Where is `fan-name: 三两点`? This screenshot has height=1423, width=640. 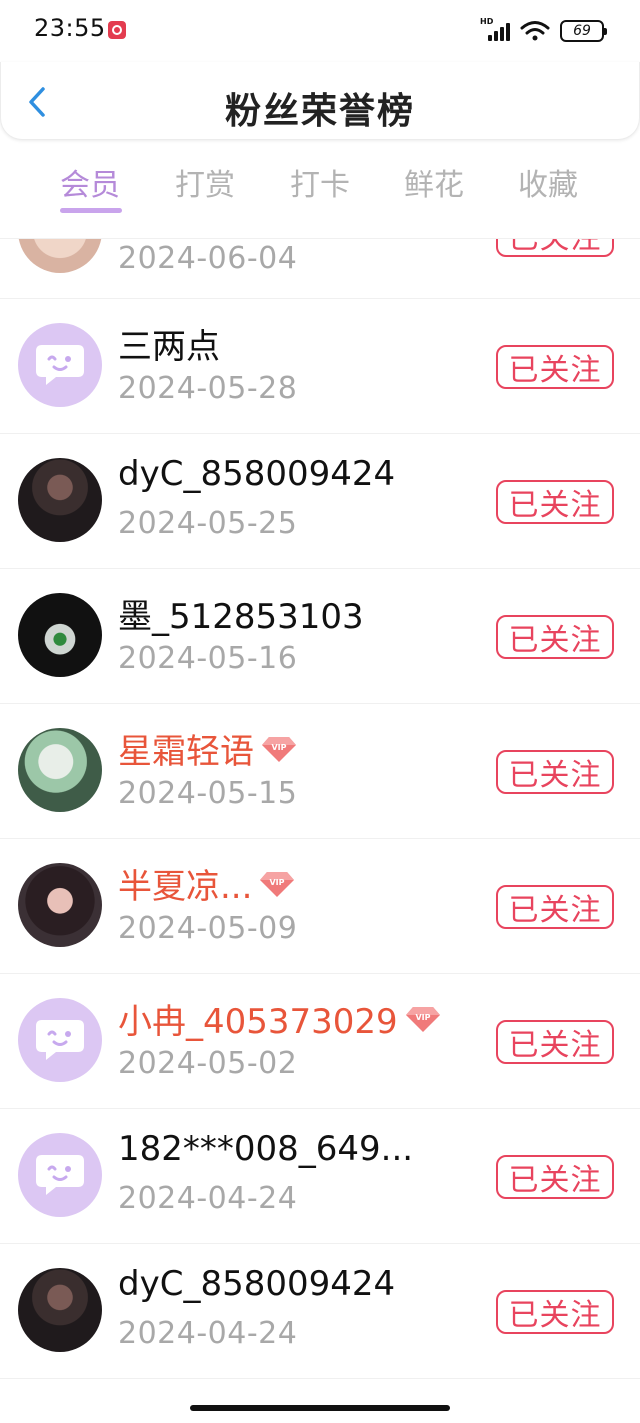 fan-name: 三两点 is located at coordinates (169, 343).